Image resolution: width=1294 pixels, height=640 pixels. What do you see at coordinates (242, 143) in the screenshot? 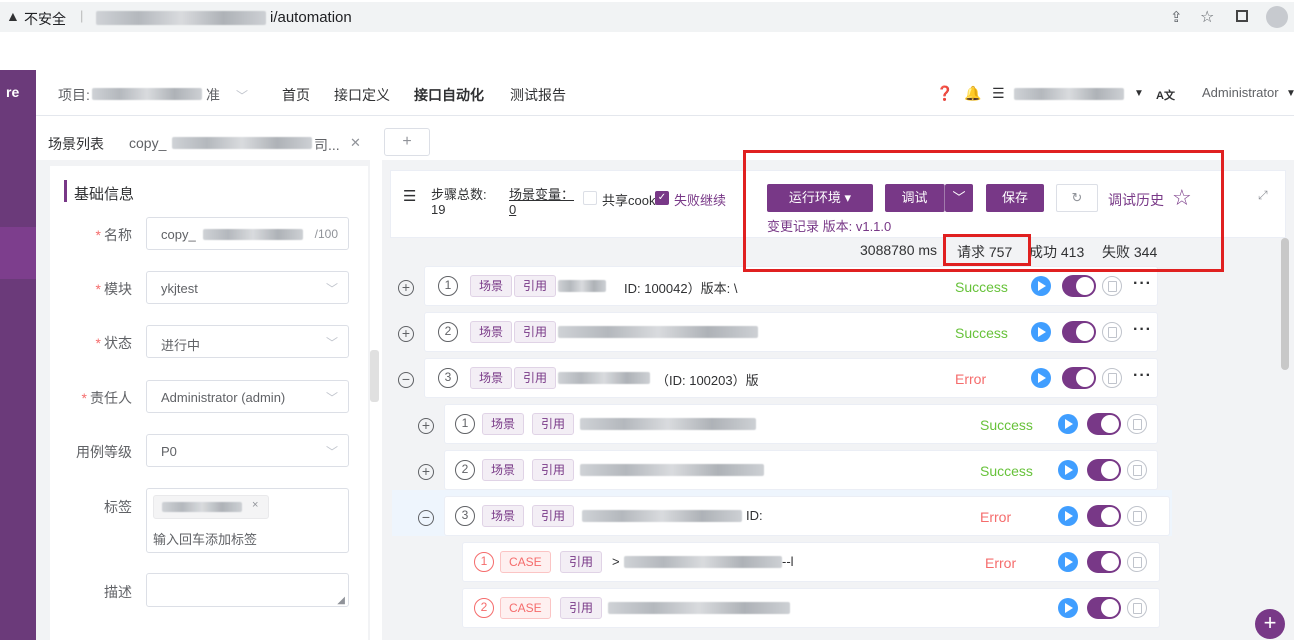
I see `redacted-tab-name` at bounding box center [242, 143].